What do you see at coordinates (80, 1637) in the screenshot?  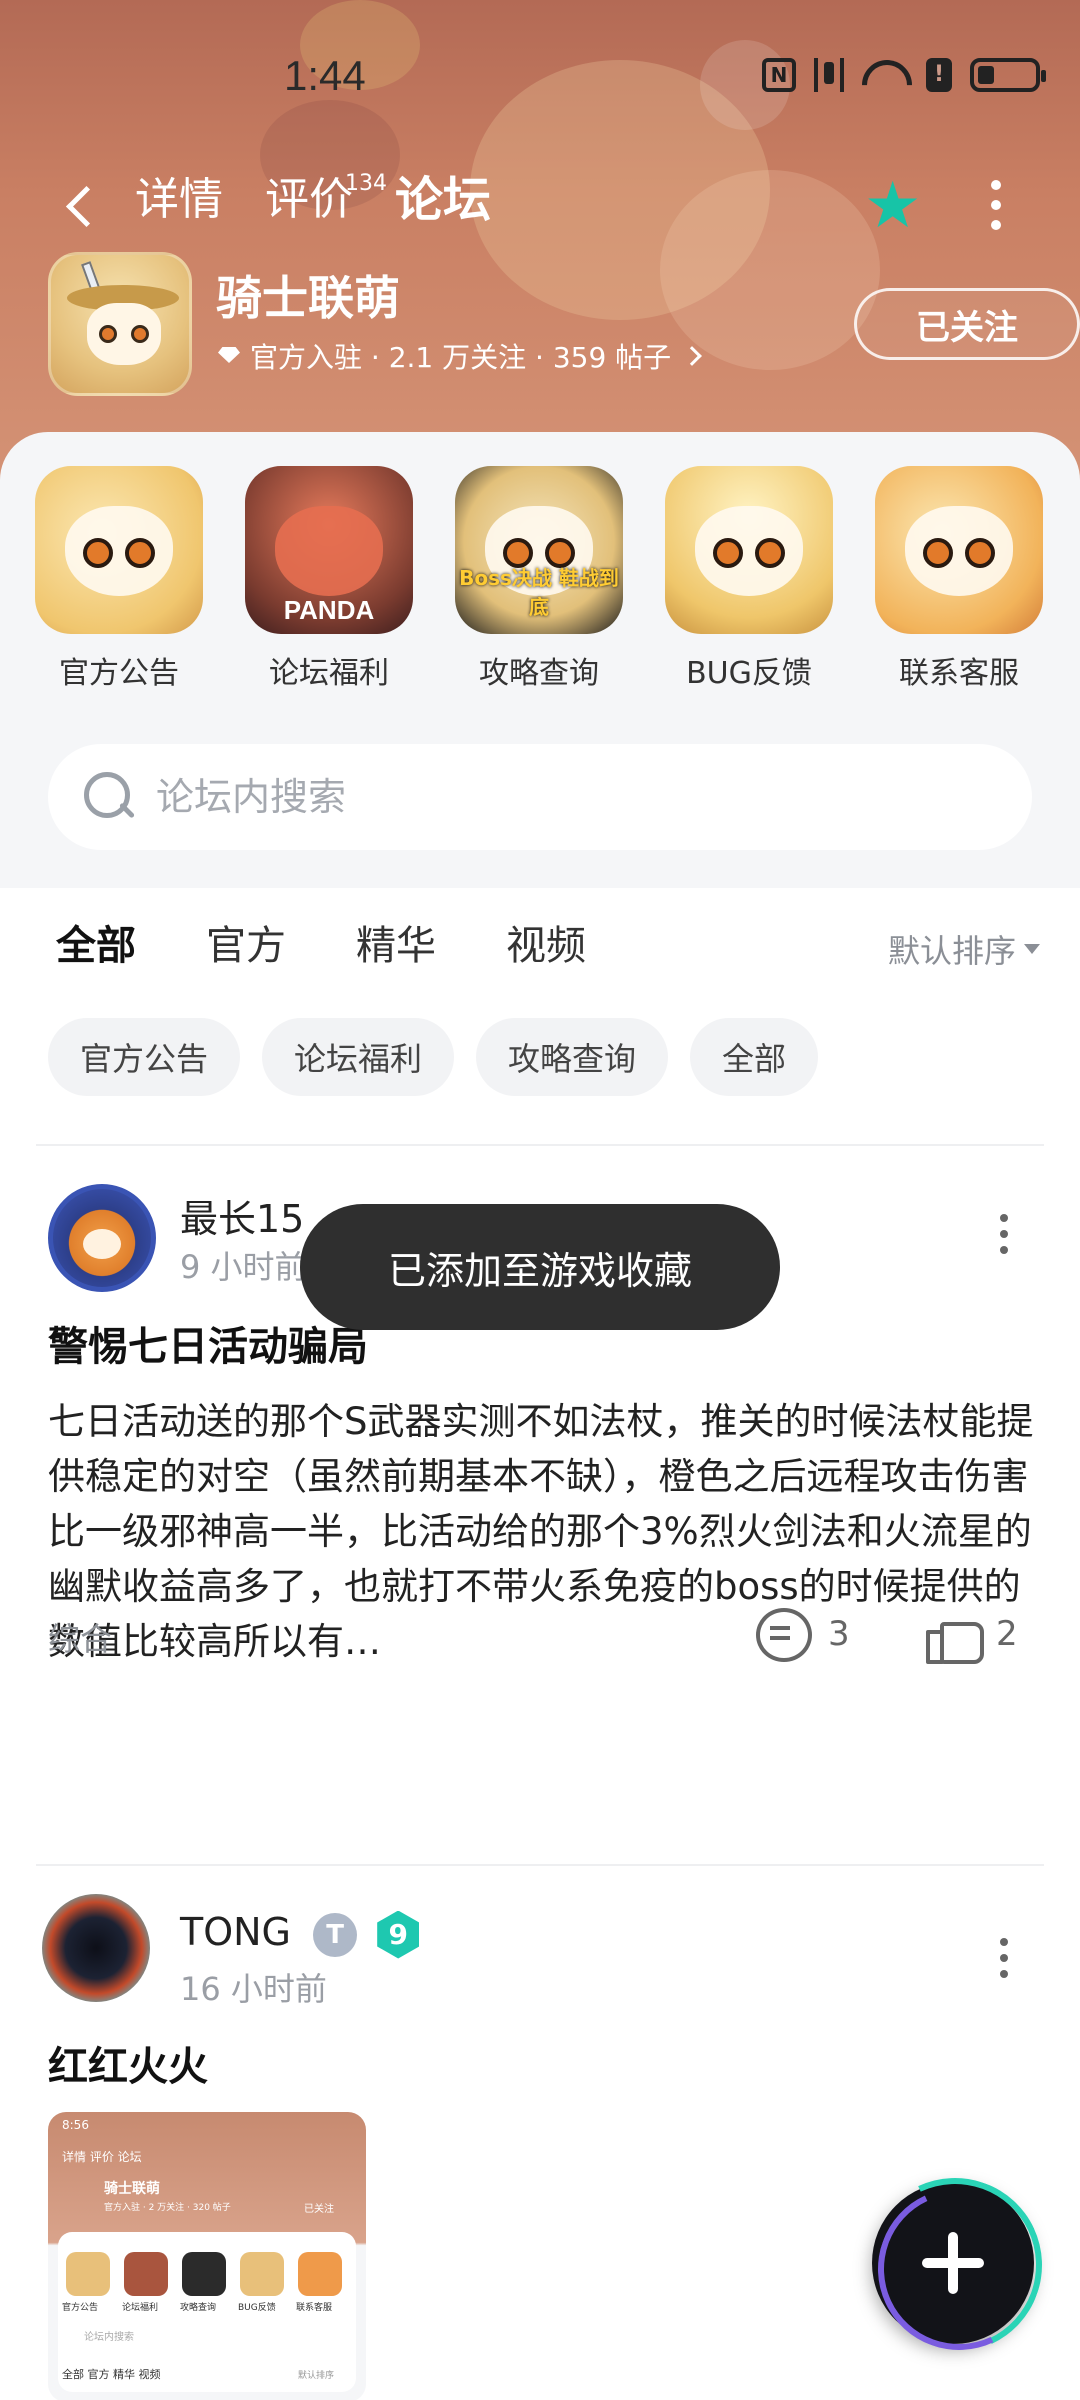 I see `post-category-tag: 综合` at bounding box center [80, 1637].